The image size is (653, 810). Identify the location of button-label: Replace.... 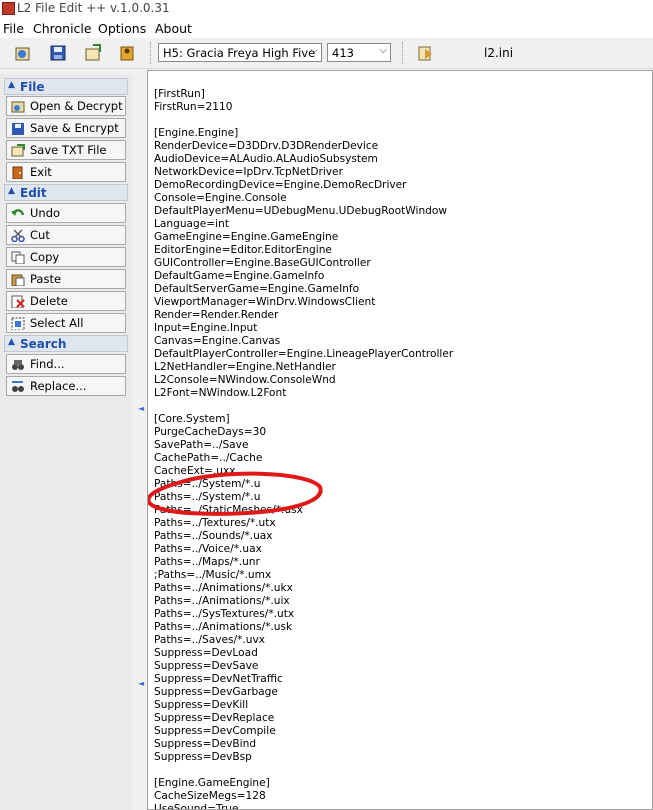
(58, 386).